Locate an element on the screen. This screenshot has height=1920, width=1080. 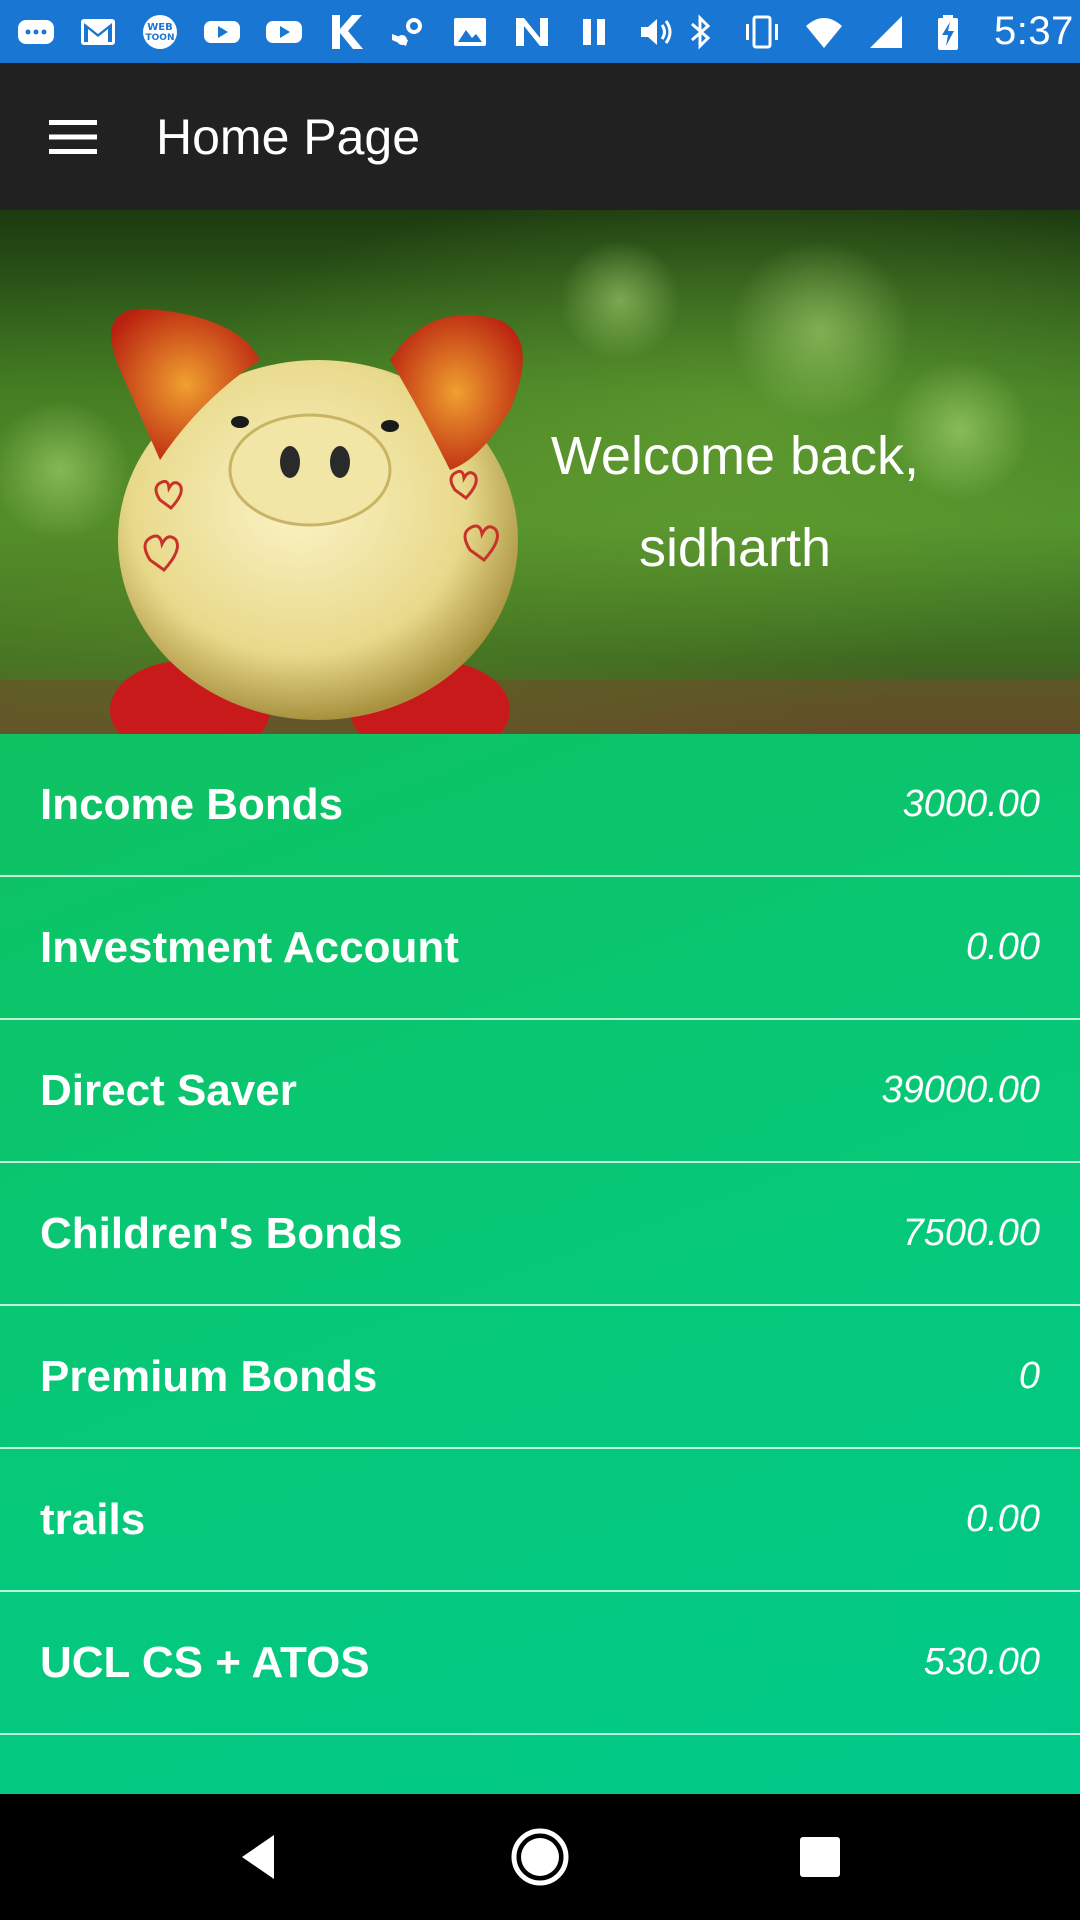
recents-icon is located at coordinates (820, 1857).